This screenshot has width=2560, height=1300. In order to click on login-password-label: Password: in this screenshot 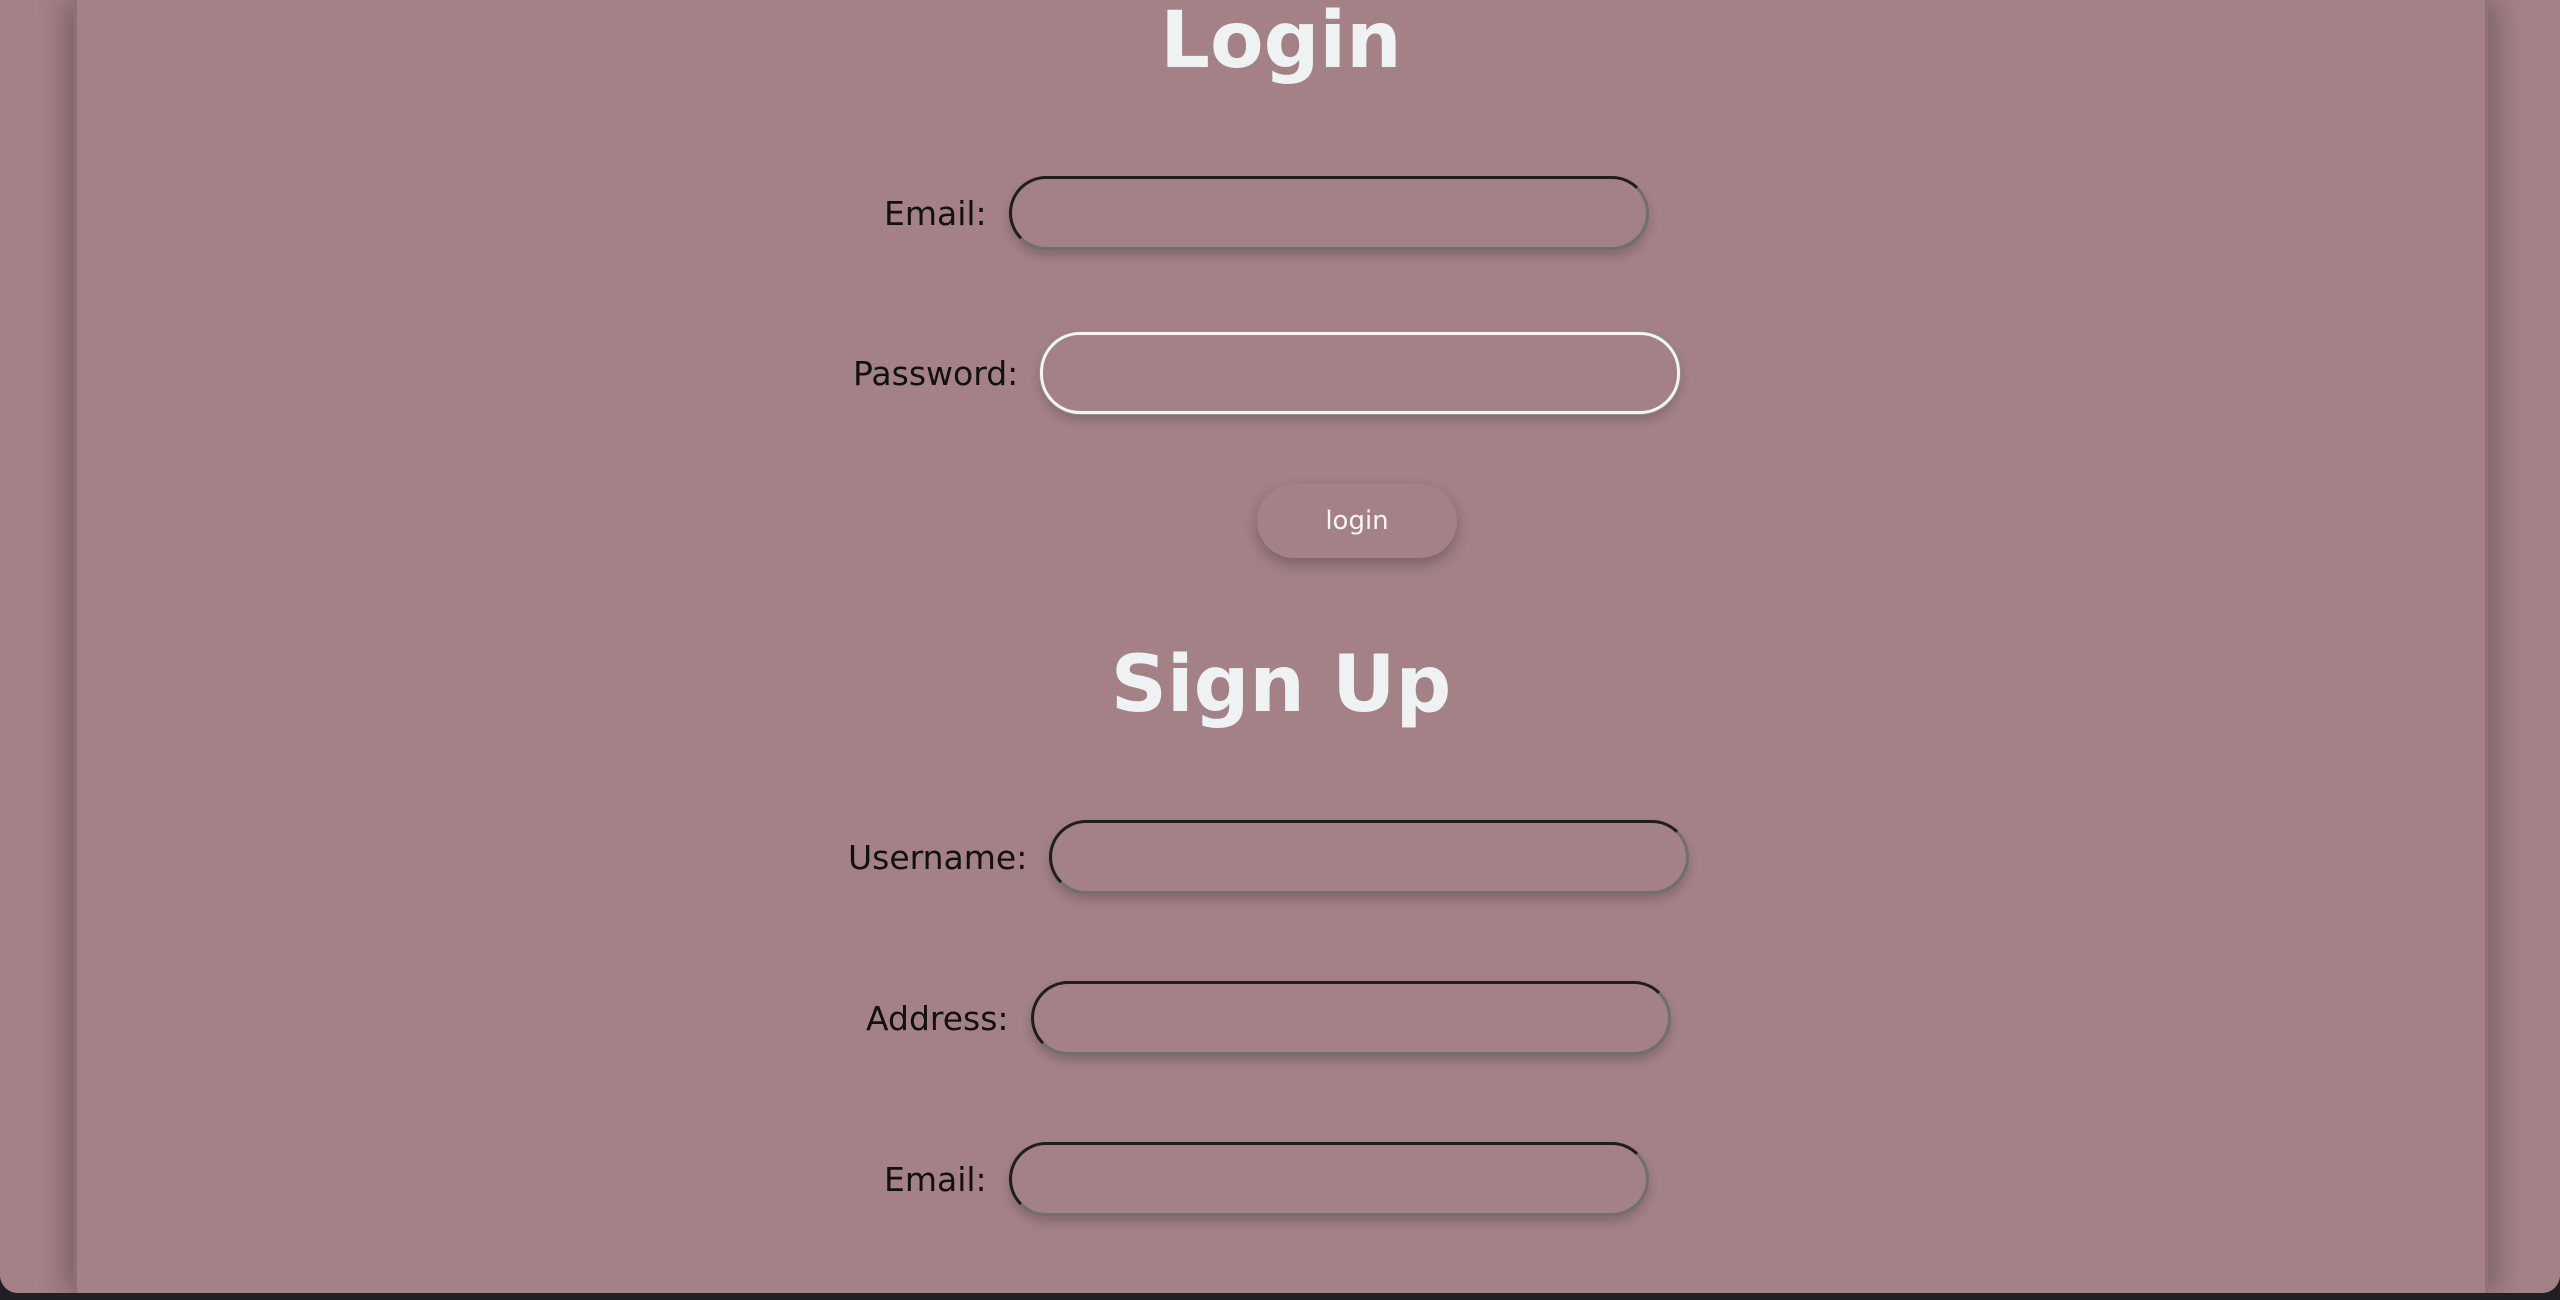, I will do `click(936, 373)`.